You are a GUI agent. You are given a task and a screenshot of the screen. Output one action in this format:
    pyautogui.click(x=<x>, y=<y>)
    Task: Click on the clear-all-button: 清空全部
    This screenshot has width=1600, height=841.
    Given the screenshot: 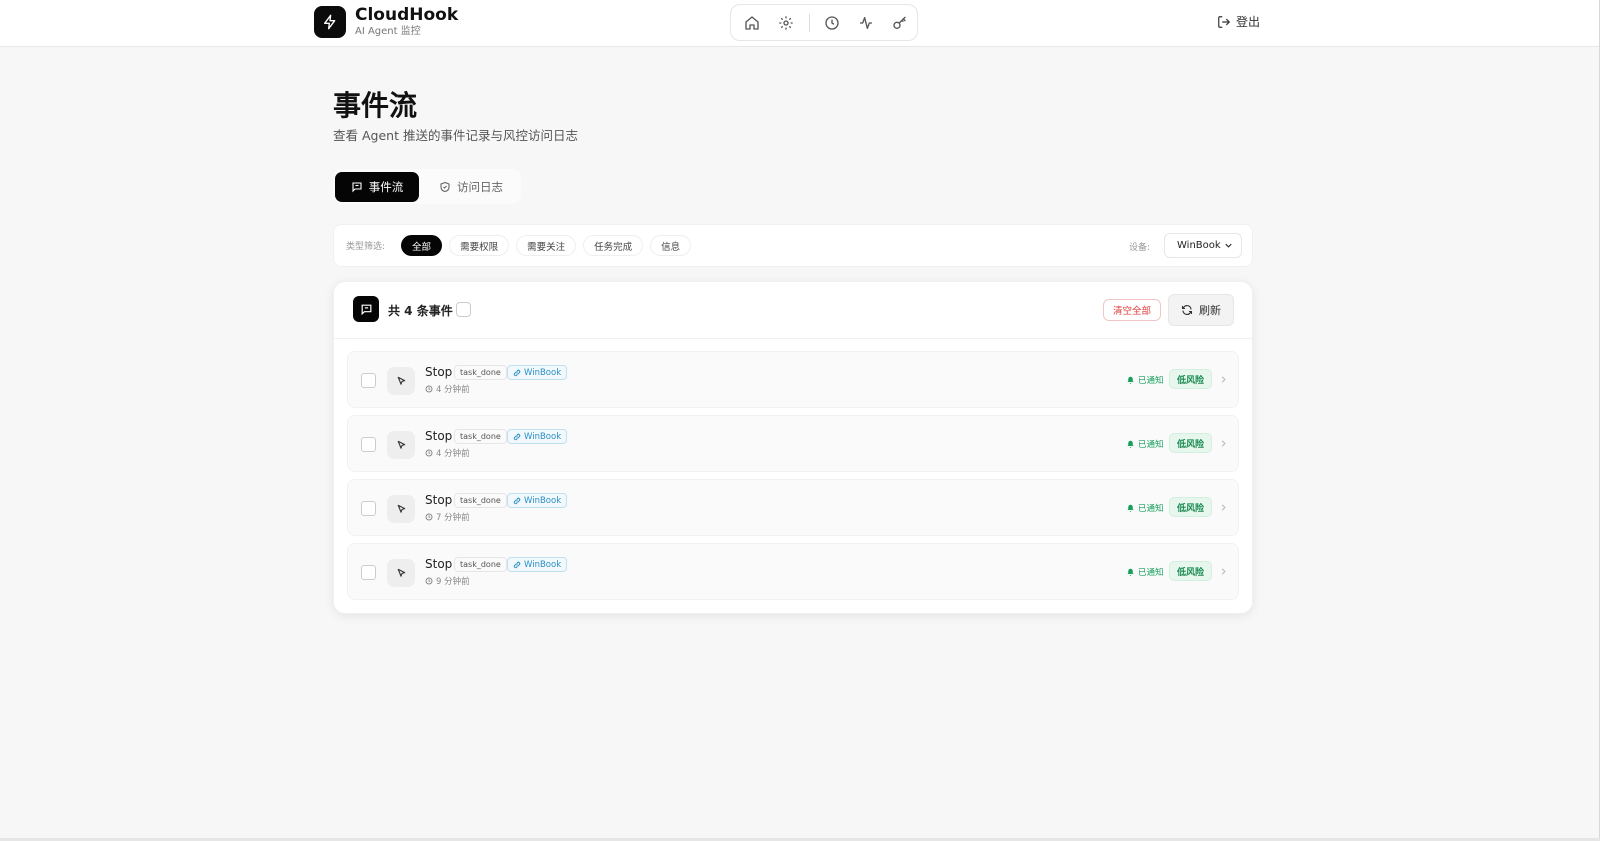 What is the action you would take?
    pyautogui.click(x=1132, y=310)
    